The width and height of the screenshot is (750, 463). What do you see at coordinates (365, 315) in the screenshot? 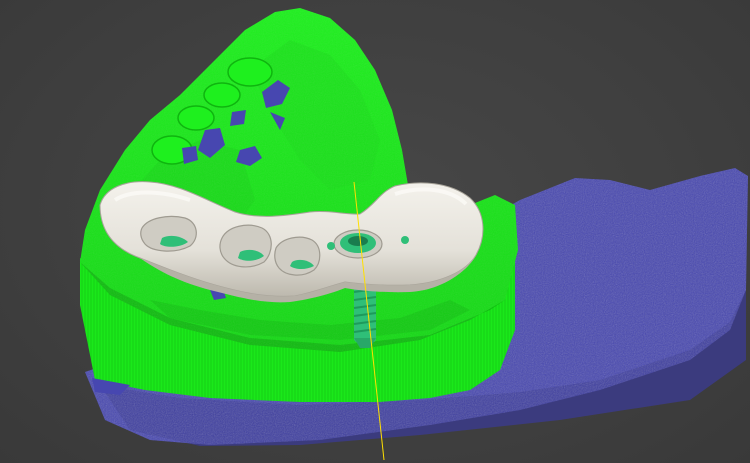
I see `implant-fixture` at bounding box center [365, 315].